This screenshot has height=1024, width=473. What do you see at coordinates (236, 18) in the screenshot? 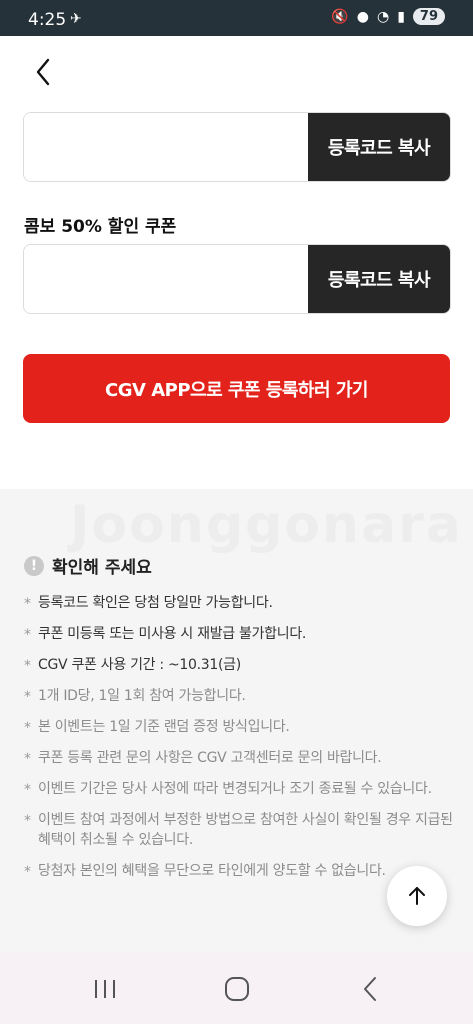
I see `status-bar: 4:25 ✈ 🔇 ● ◔ ▮ 79` at bounding box center [236, 18].